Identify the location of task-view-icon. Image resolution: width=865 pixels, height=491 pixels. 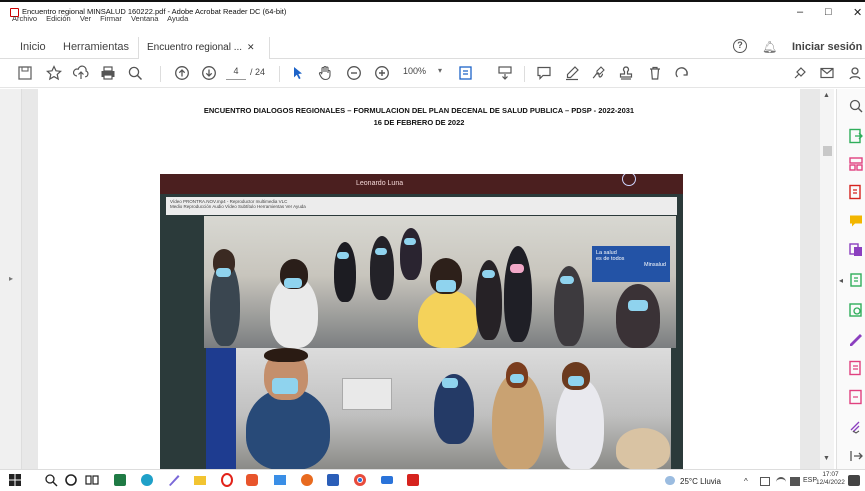
(92, 480).